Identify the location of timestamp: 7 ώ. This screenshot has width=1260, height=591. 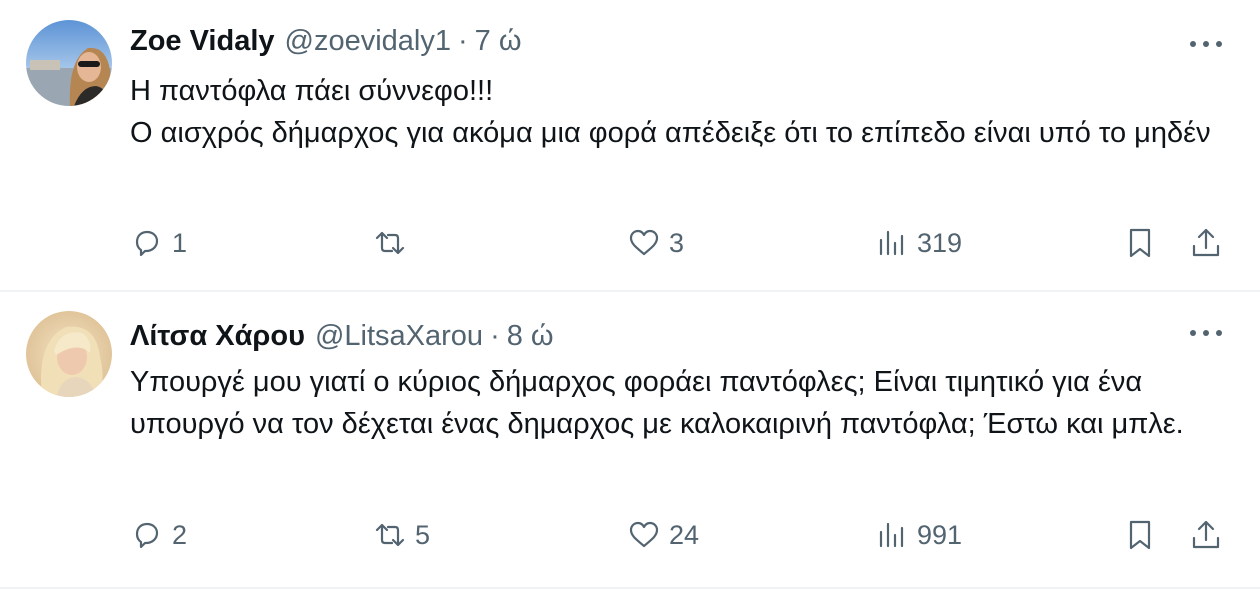
(498, 41).